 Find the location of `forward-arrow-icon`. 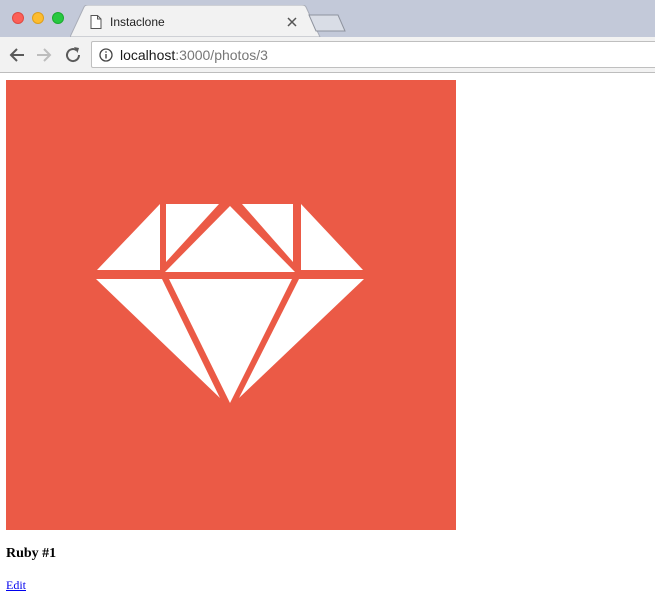

forward-arrow-icon is located at coordinates (44, 55).